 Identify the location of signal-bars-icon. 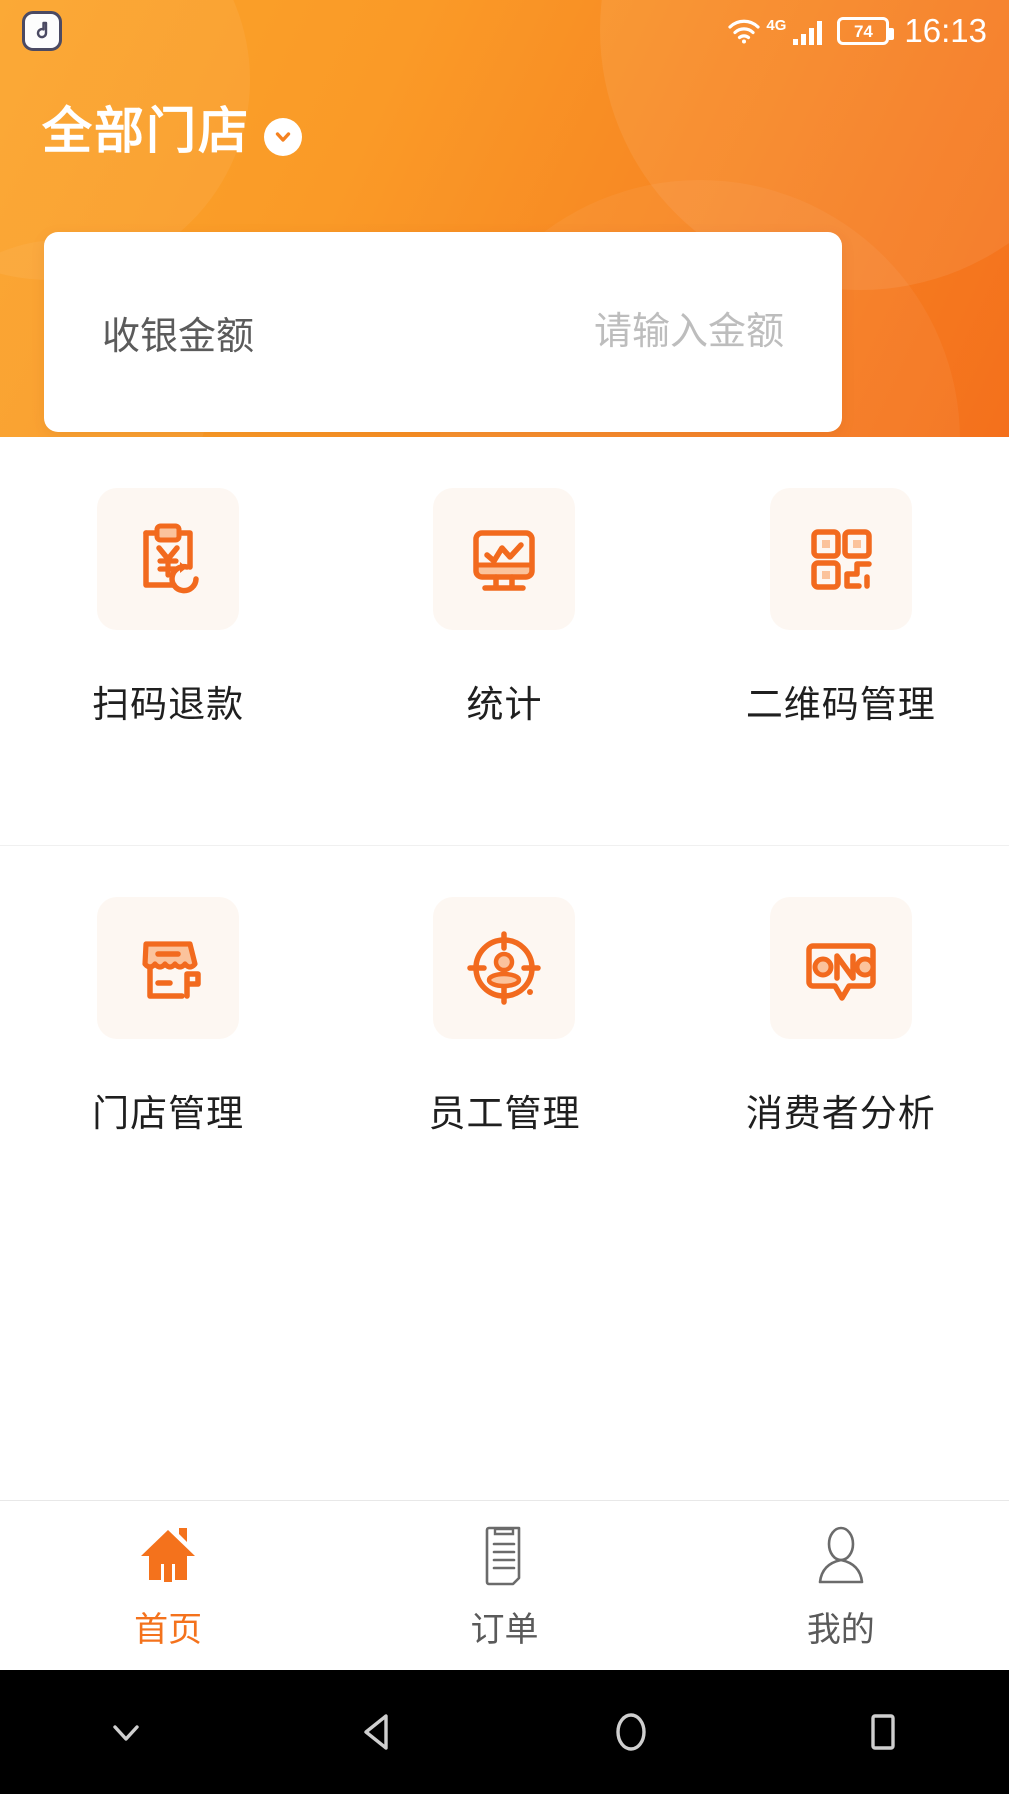
(808, 33).